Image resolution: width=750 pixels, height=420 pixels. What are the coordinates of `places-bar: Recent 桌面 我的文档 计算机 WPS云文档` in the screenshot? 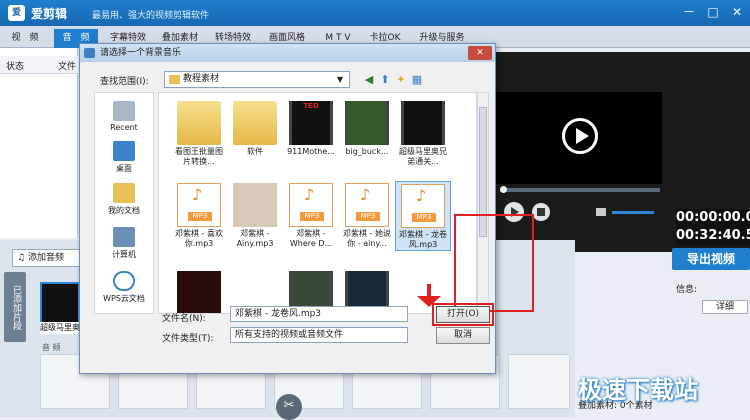 It's located at (124, 203).